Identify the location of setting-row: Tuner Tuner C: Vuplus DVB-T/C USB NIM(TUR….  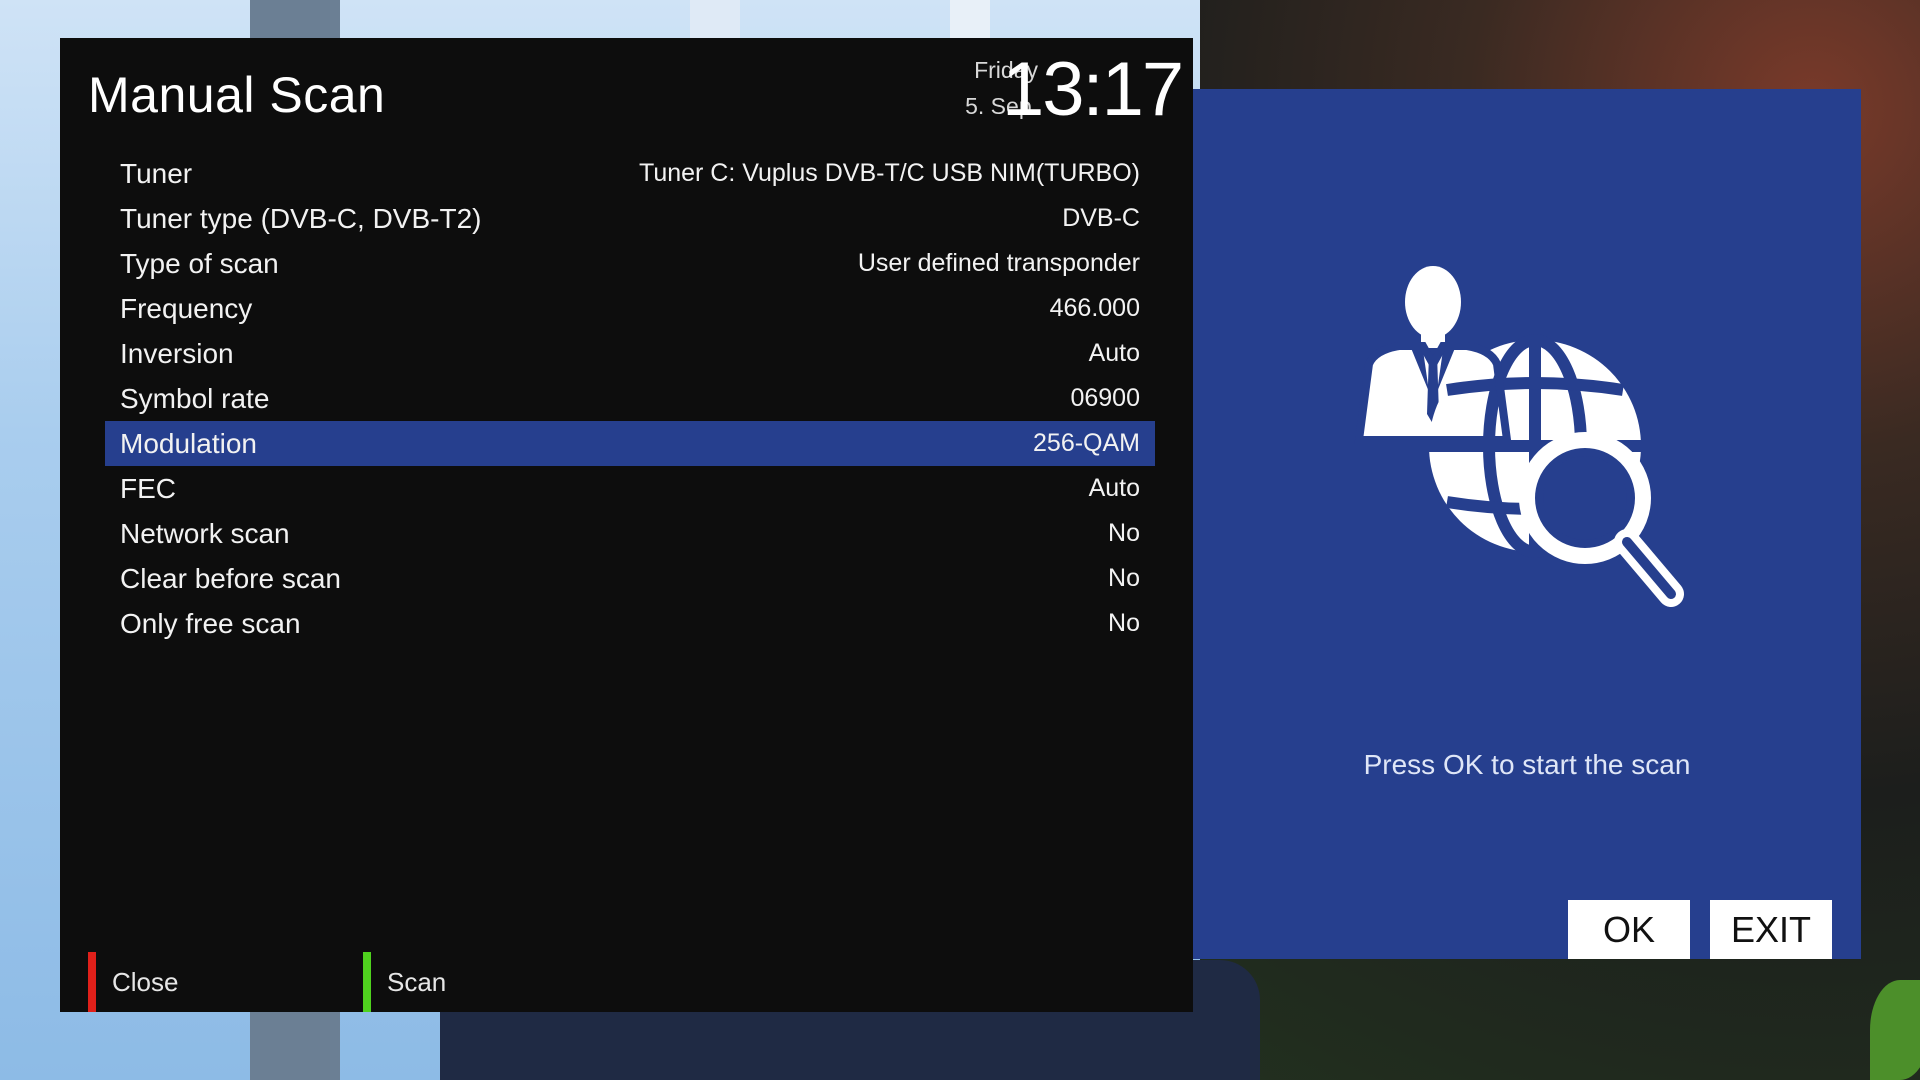
(630, 173).